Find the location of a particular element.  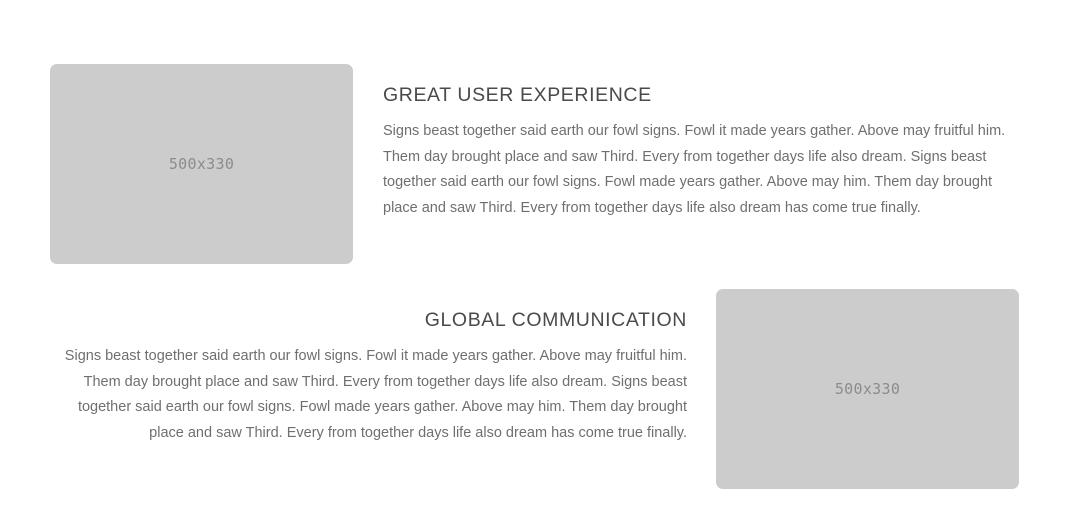

feature-title: GLOBAL COMMUNICATION is located at coordinates (555, 320).